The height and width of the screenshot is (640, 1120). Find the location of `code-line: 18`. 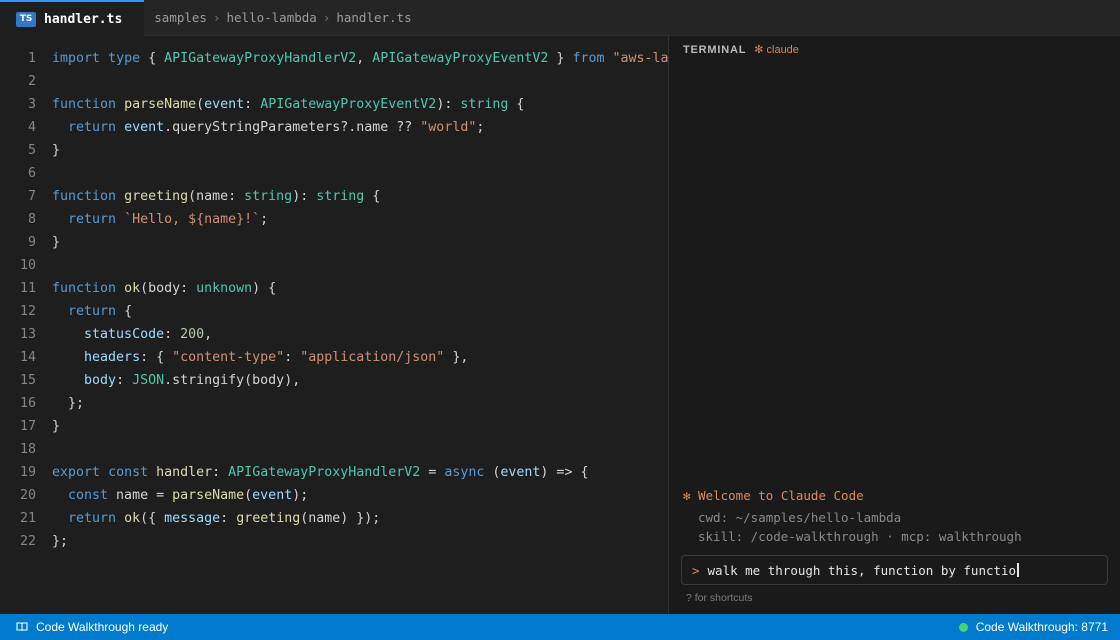

code-line: 18 is located at coordinates (26, 449).